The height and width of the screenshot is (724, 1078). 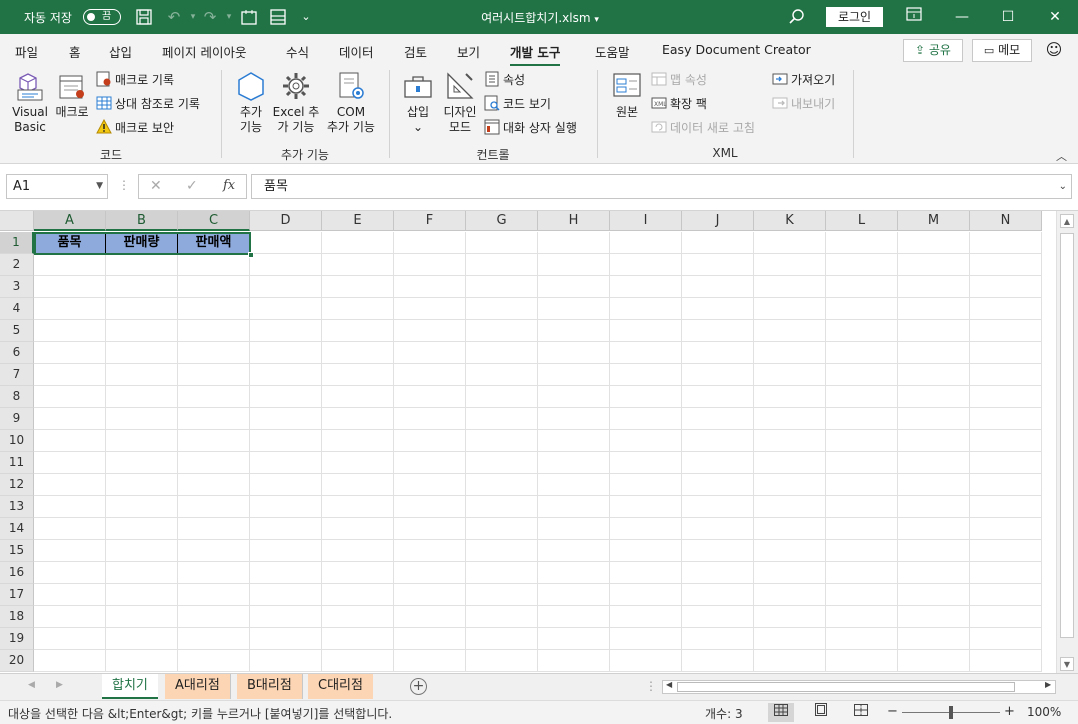 I want to click on cell-e9, so click(x=358, y=419).